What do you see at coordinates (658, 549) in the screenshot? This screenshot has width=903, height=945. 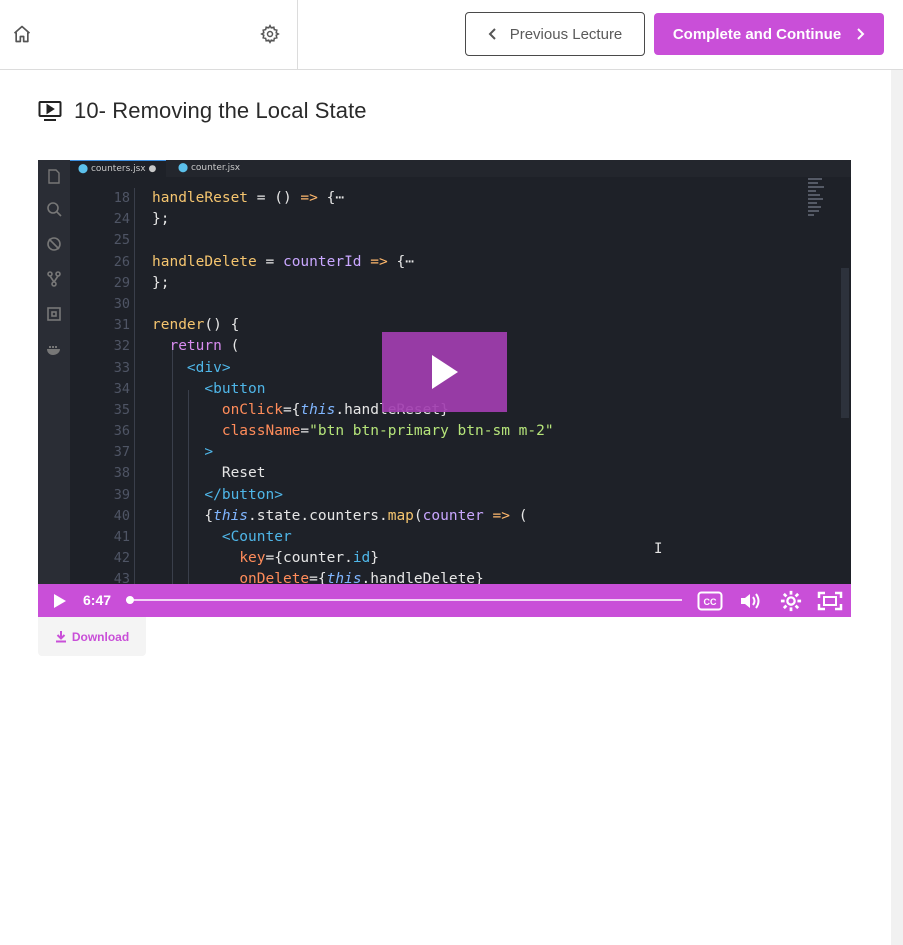 I see `text-cursor-icon: I` at bounding box center [658, 549].